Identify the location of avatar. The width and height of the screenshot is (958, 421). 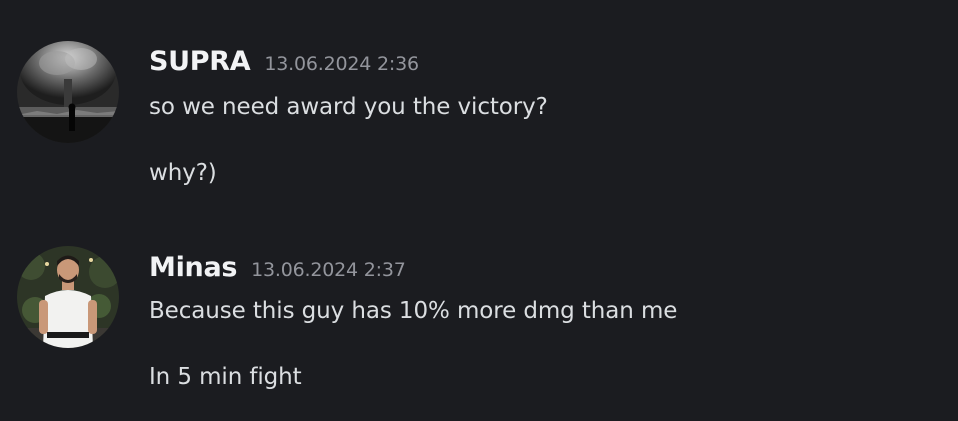
(68, 297).